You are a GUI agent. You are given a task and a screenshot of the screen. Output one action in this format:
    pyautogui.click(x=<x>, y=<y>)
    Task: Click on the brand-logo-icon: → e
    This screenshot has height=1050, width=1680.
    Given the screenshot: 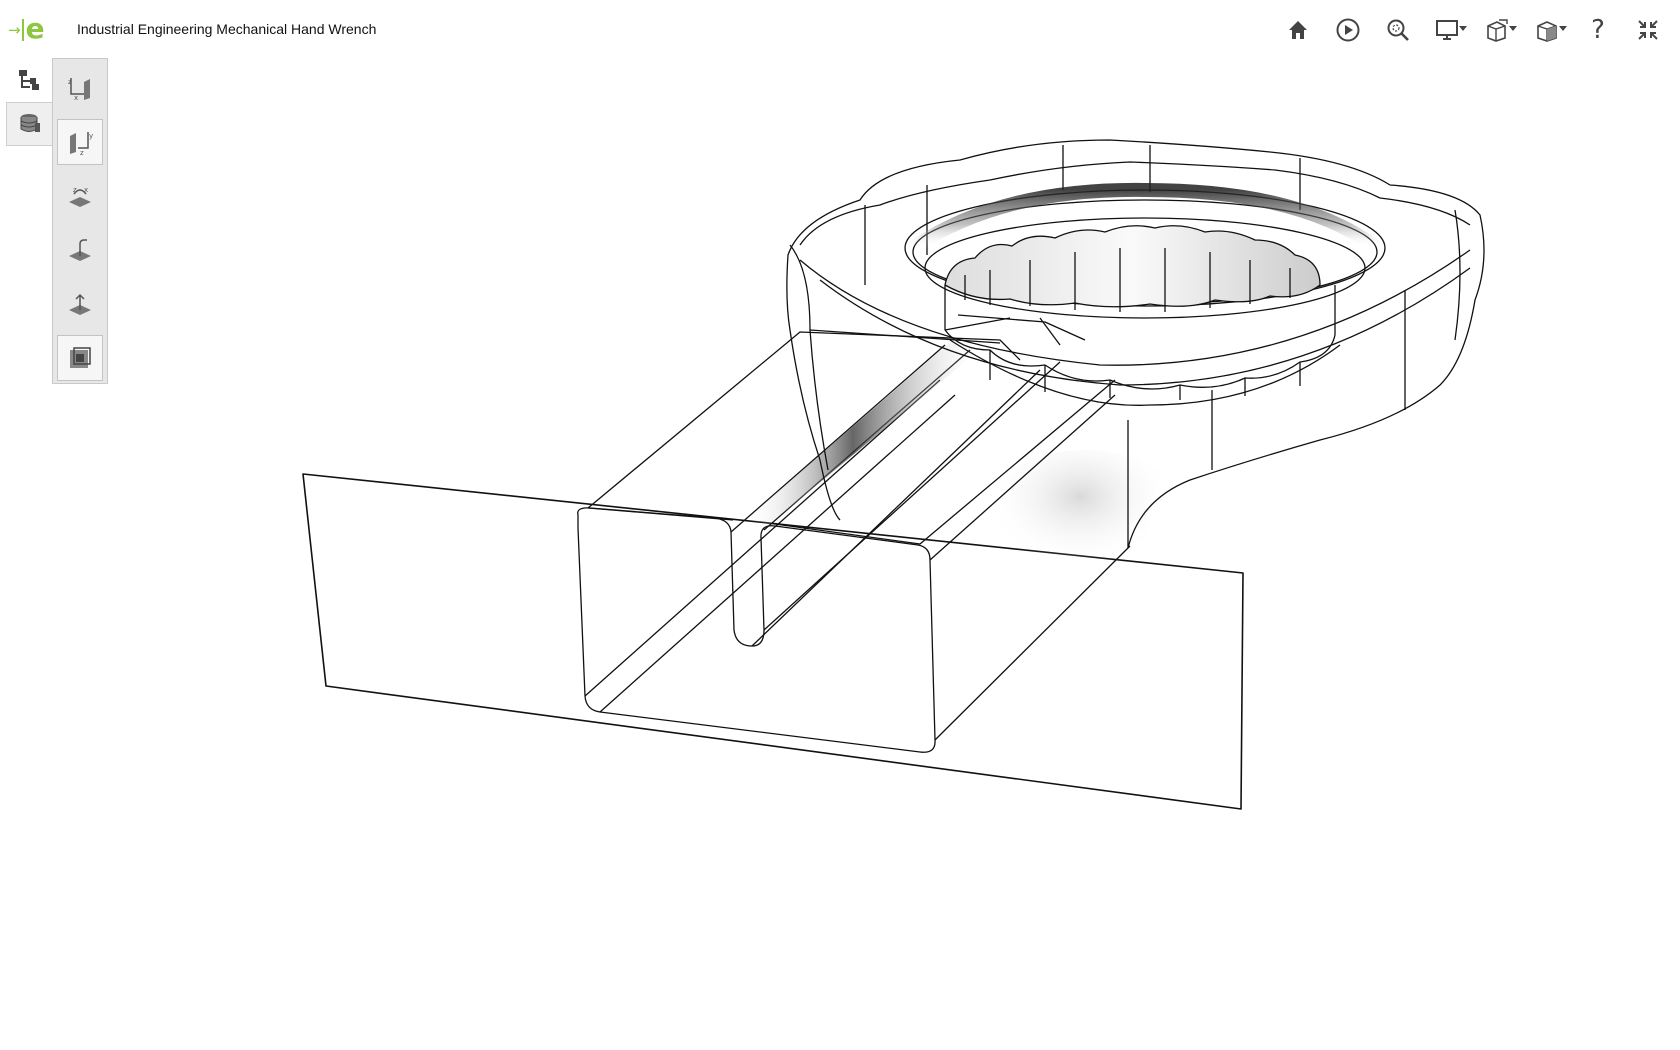 What is the action you would take?
    pyautogui.click(x=30, y=30)
    